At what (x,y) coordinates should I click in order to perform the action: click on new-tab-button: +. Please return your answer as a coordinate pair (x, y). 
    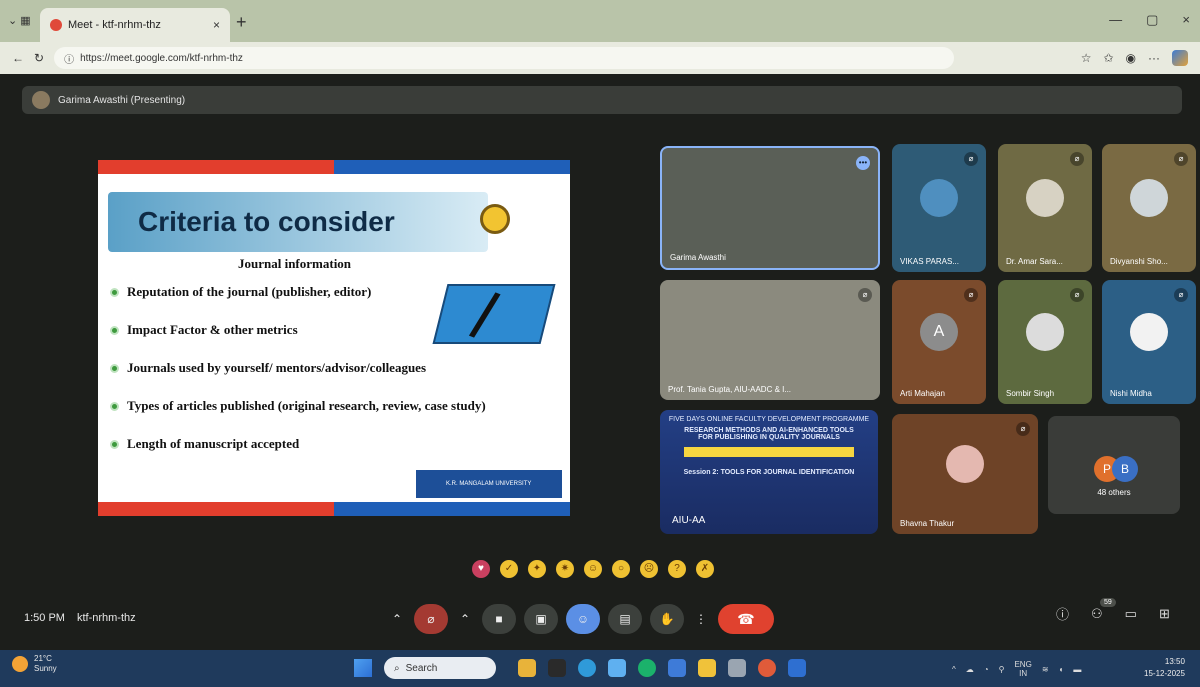
    Looking at the image, I should click on (241, 22).